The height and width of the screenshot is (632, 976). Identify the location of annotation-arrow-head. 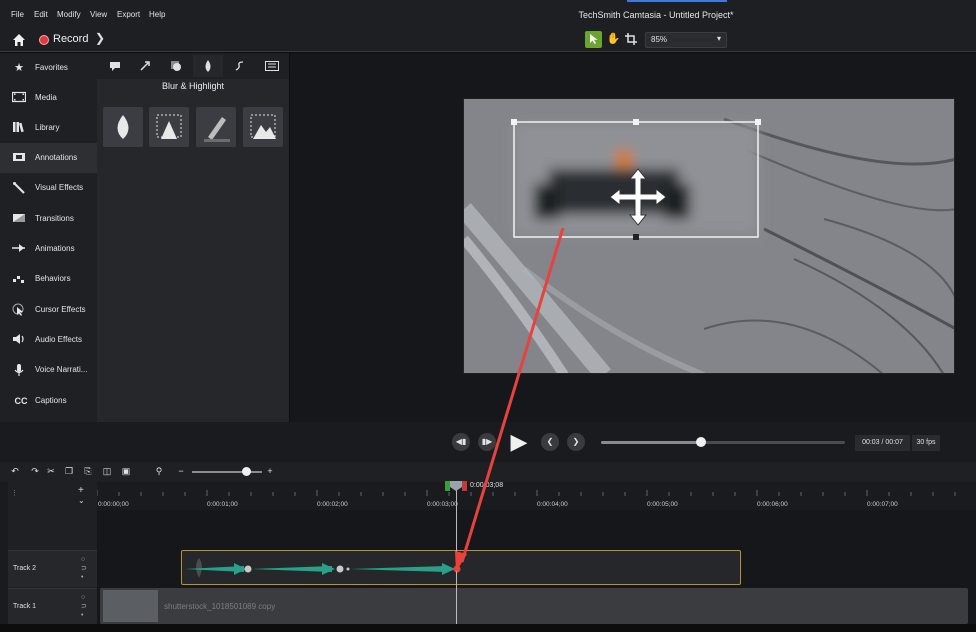
(461, 561).